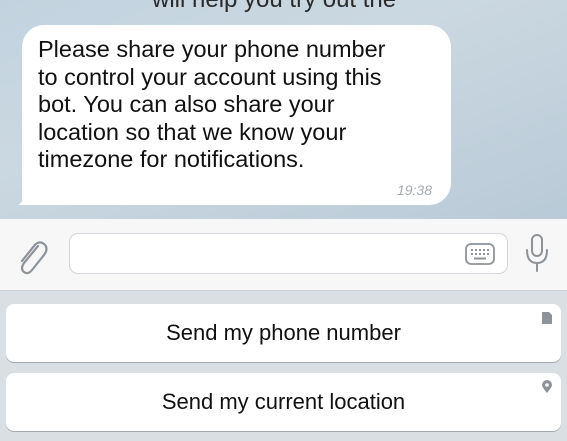 Image resolution: width=567 pixels, height=441 pixels. What do you see at coordinates (547, 387) in the screenshot?
I see `location-pin-icon` at bounding box center [547, 387].